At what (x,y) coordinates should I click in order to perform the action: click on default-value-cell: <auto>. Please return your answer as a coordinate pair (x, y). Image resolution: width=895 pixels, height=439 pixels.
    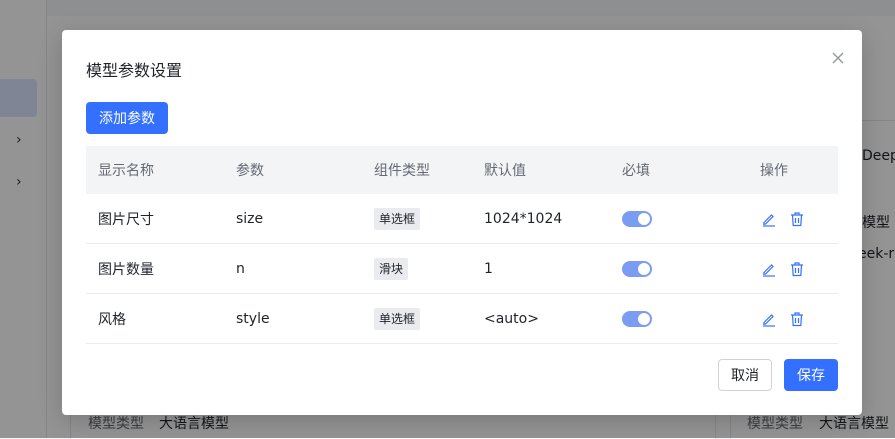
    Looking at the image, I should click on (511, 318).